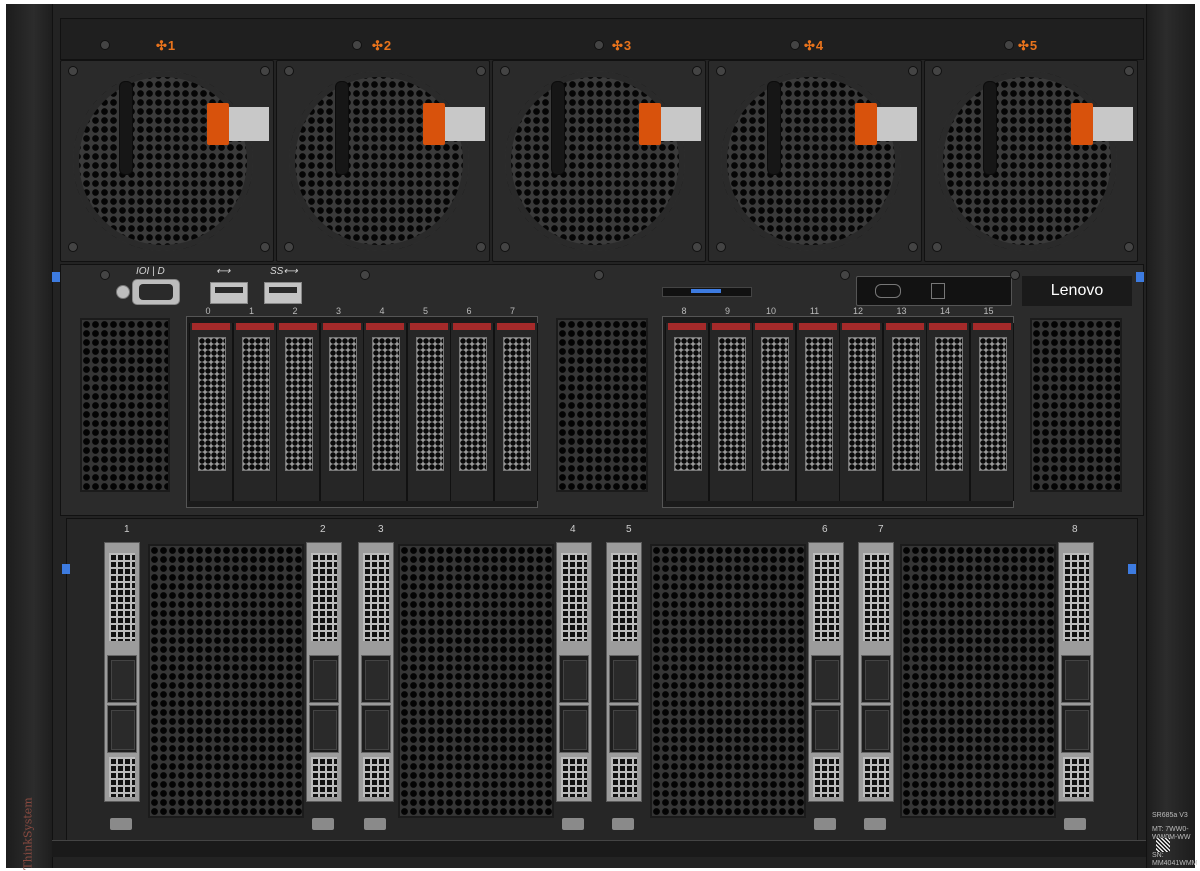  I want to click on pull-out-tab-slot, so click(707, 292).